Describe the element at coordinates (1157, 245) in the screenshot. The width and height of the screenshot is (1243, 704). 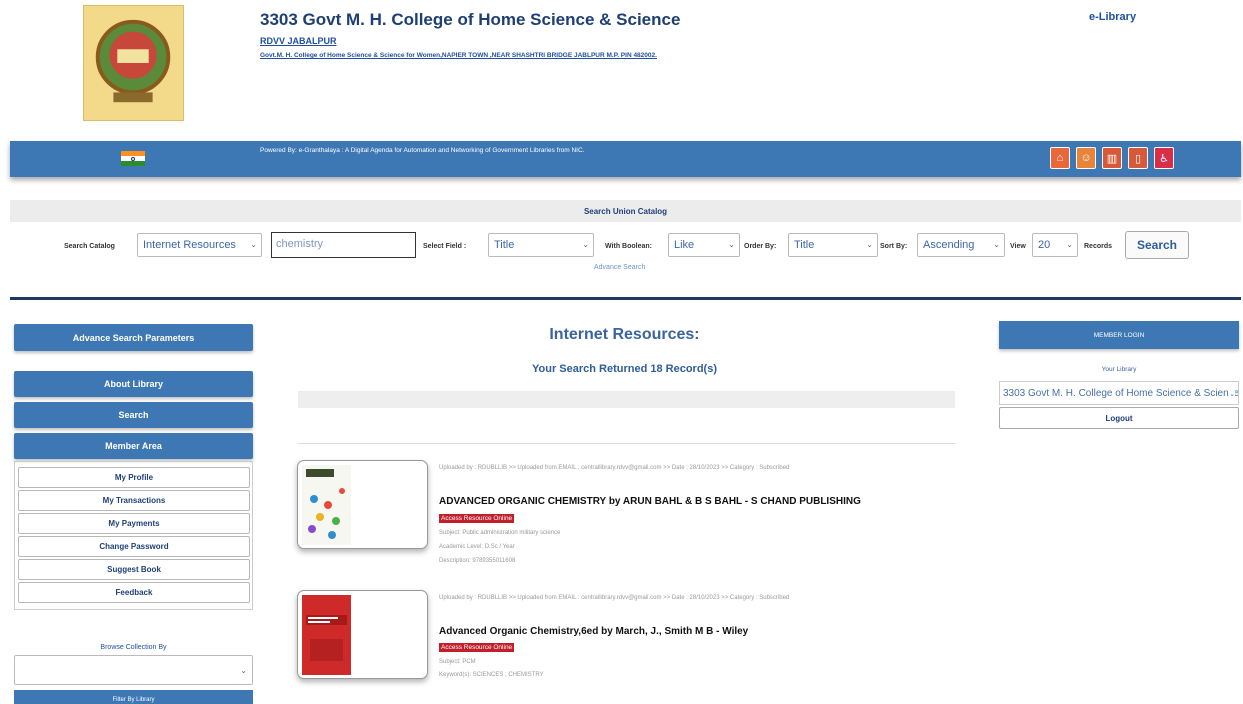
I see `search-button: Search` at that location.